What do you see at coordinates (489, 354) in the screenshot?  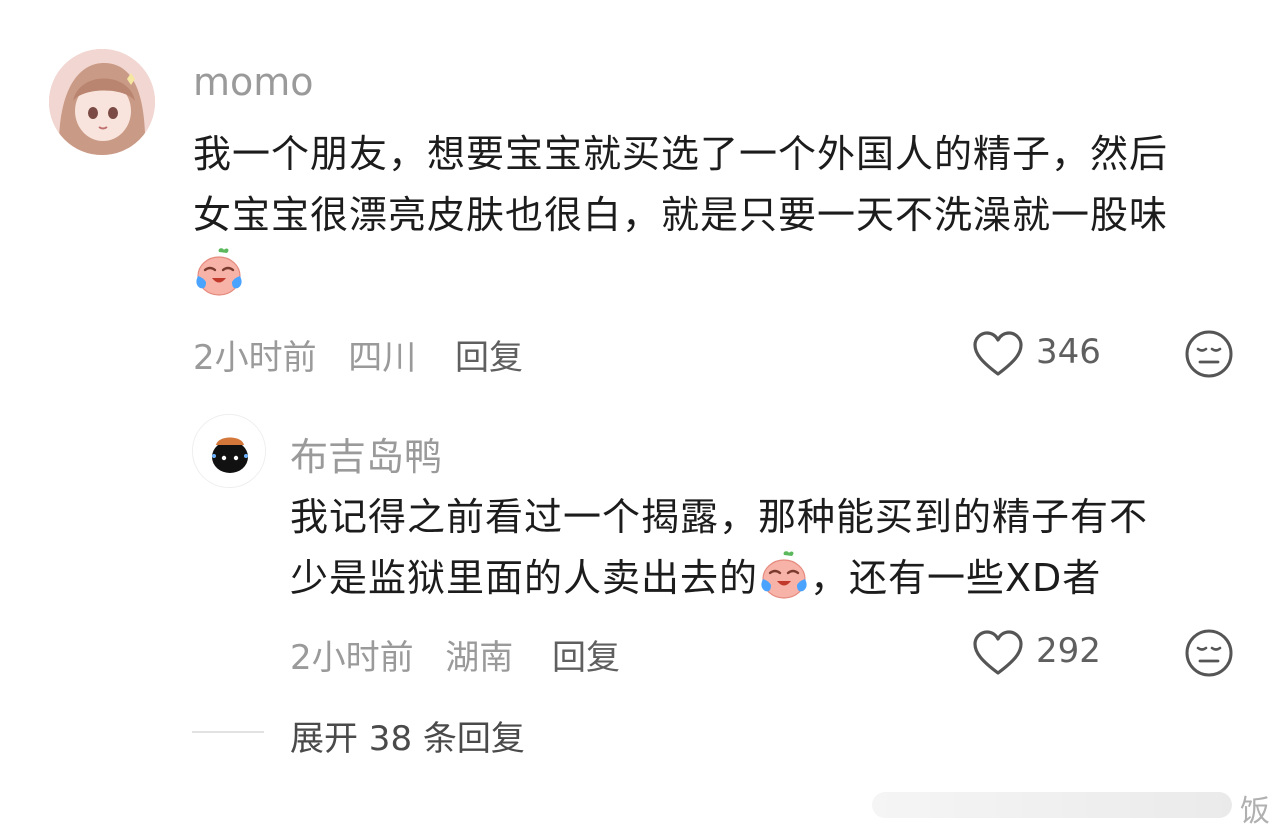 I see `comment-reply-button: 回复` at bounding box center [489, 354].